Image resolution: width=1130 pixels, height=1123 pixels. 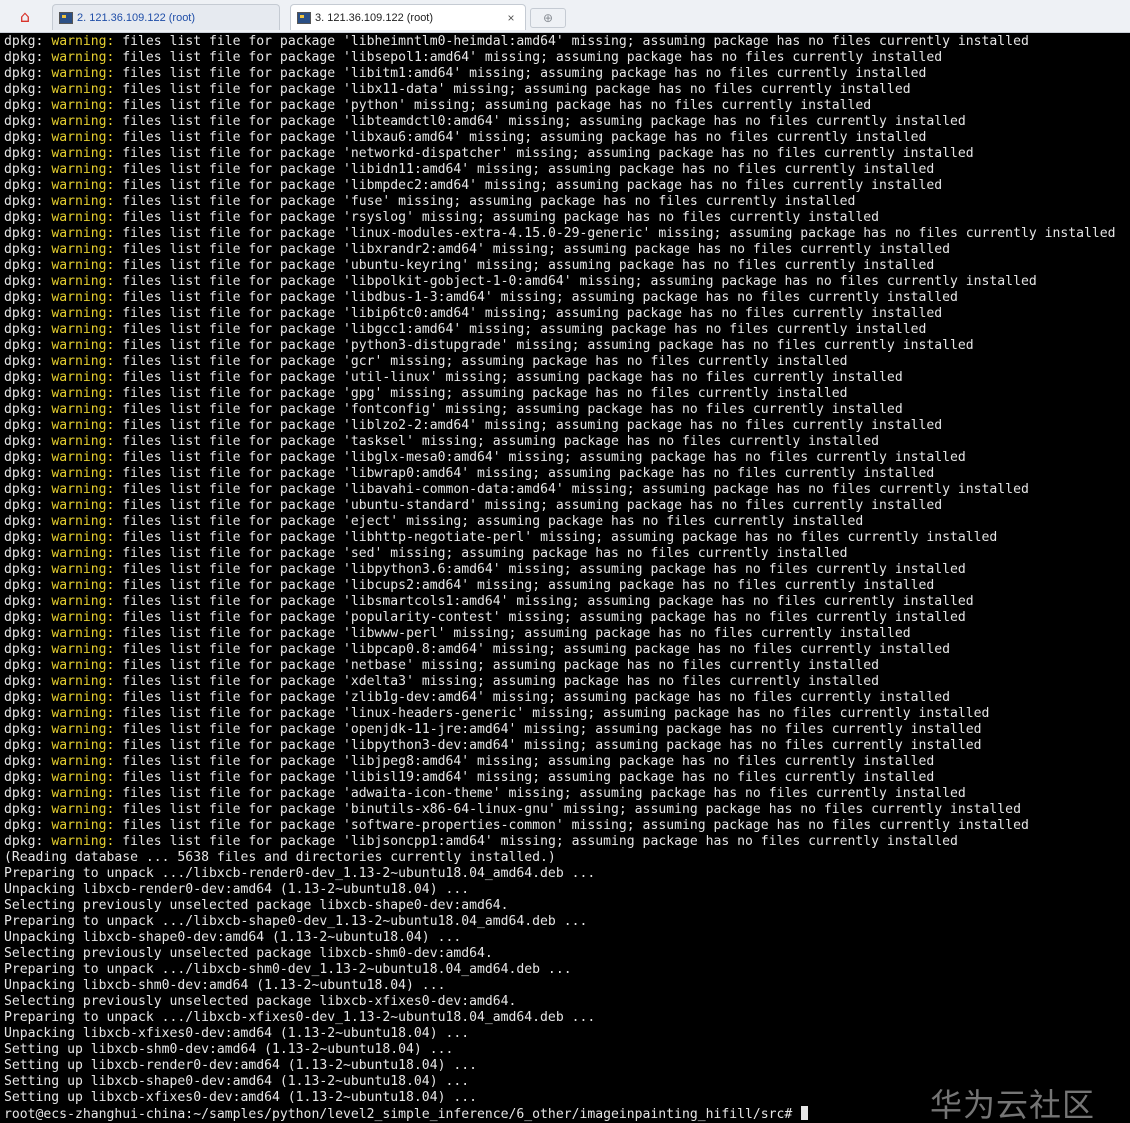 What do you see at coordinates (805, 1113) in the screenshot?
I see `cursor` at bounding box center [805, 1113].